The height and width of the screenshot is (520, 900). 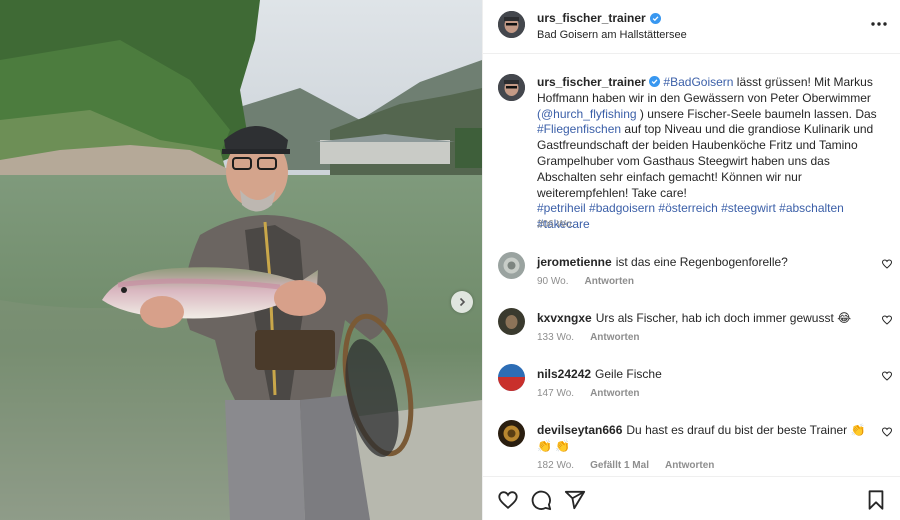 What do you see at coordinates (619, 465) in the screenshot?
I see `comment-likes: Gefällt 1 Mal` at bounding box center [619, 465].